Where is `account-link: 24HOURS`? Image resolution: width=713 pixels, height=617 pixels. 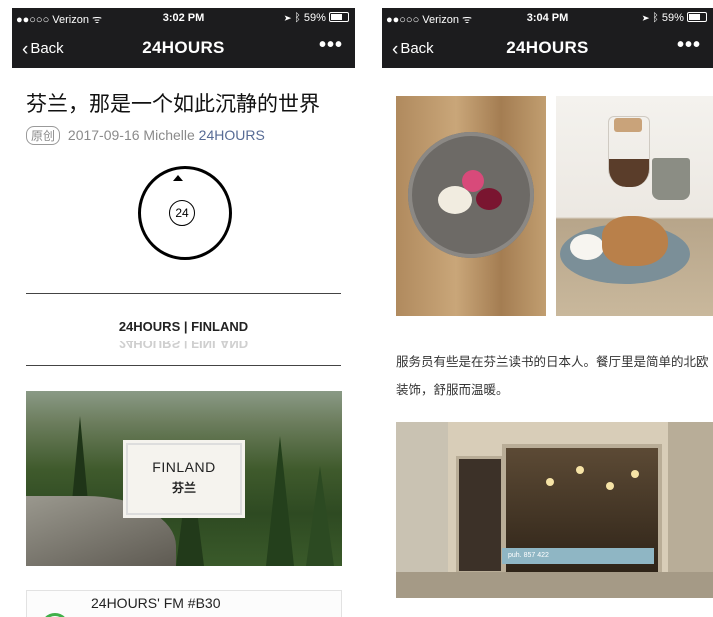
account-link: 24HOURS is located at coordinates (232, 135).